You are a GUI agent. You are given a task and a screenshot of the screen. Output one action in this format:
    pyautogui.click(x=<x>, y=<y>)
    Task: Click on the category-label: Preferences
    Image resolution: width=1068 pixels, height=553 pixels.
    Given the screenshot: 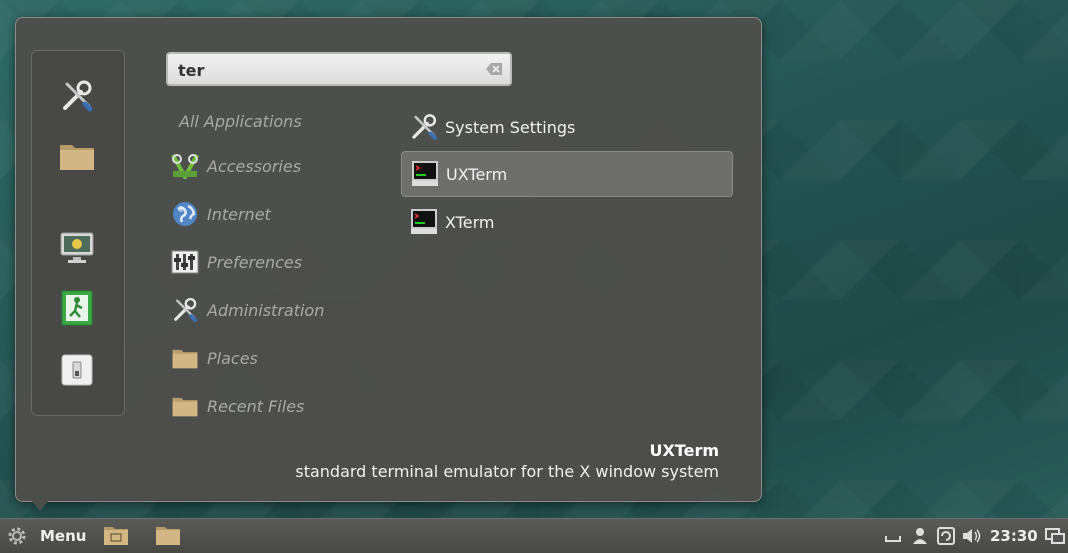 What is the action you would take?
    pyautogui.click(x=255, y=262)
    